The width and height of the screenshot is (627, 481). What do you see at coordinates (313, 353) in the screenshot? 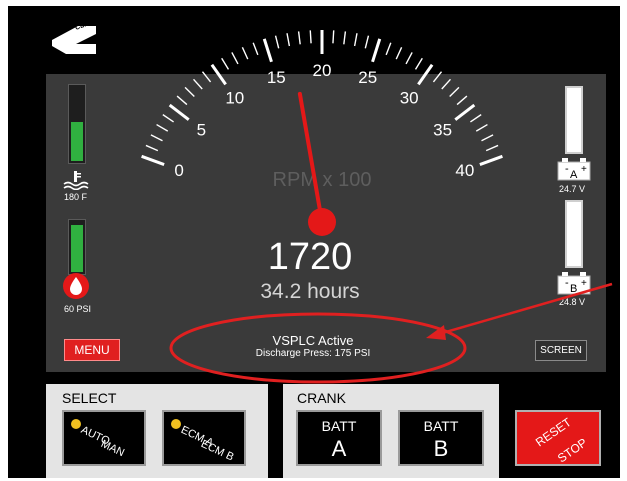
I see `discharge-pressure-text: Discharge Press: 175 PSI` at bounding box center [313, 353].